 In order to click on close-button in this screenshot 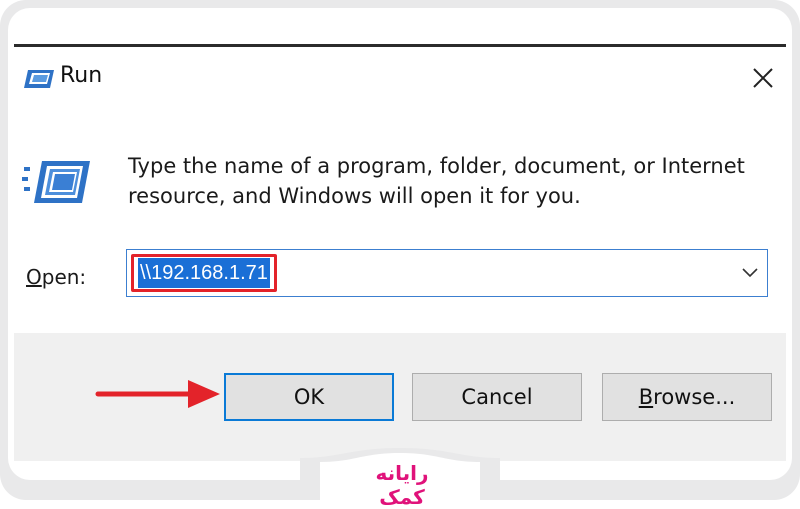, I will do `click(763, 78)`.